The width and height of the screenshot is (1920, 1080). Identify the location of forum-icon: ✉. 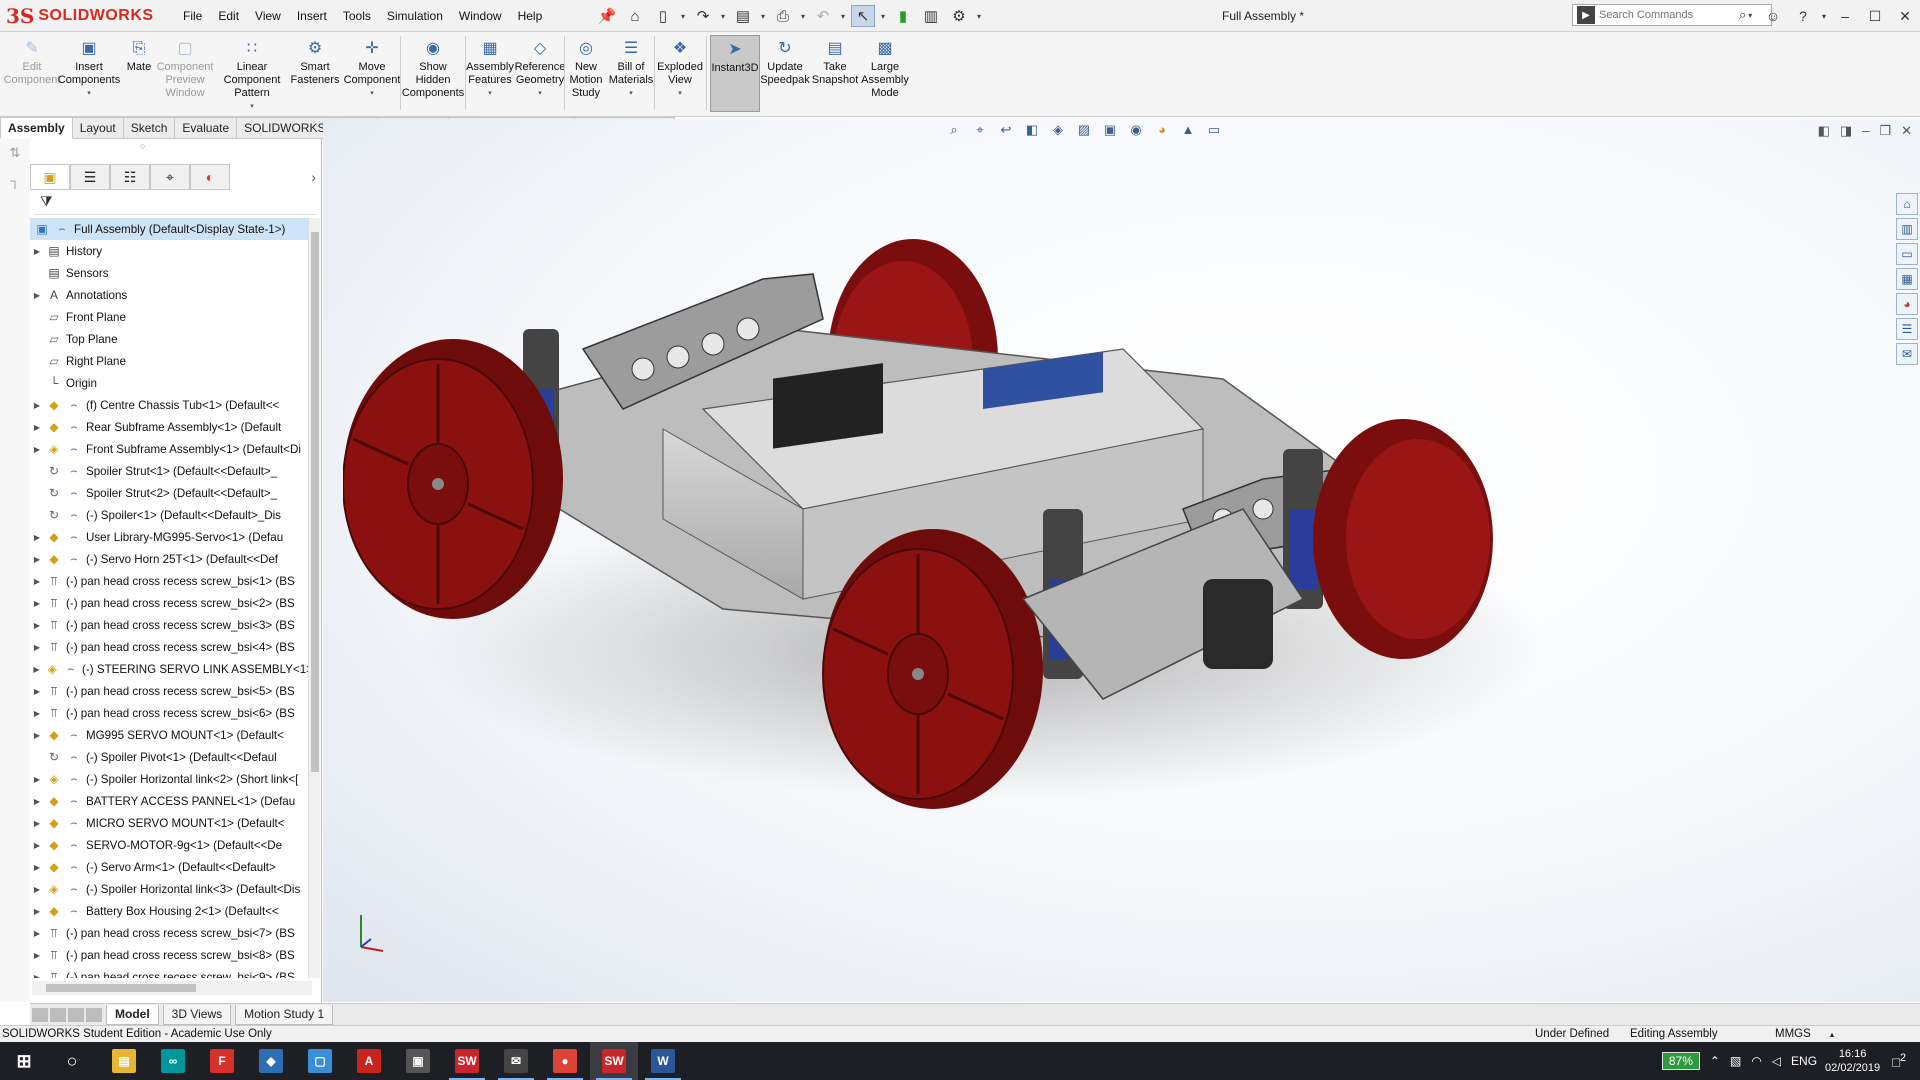
(1907, 354).